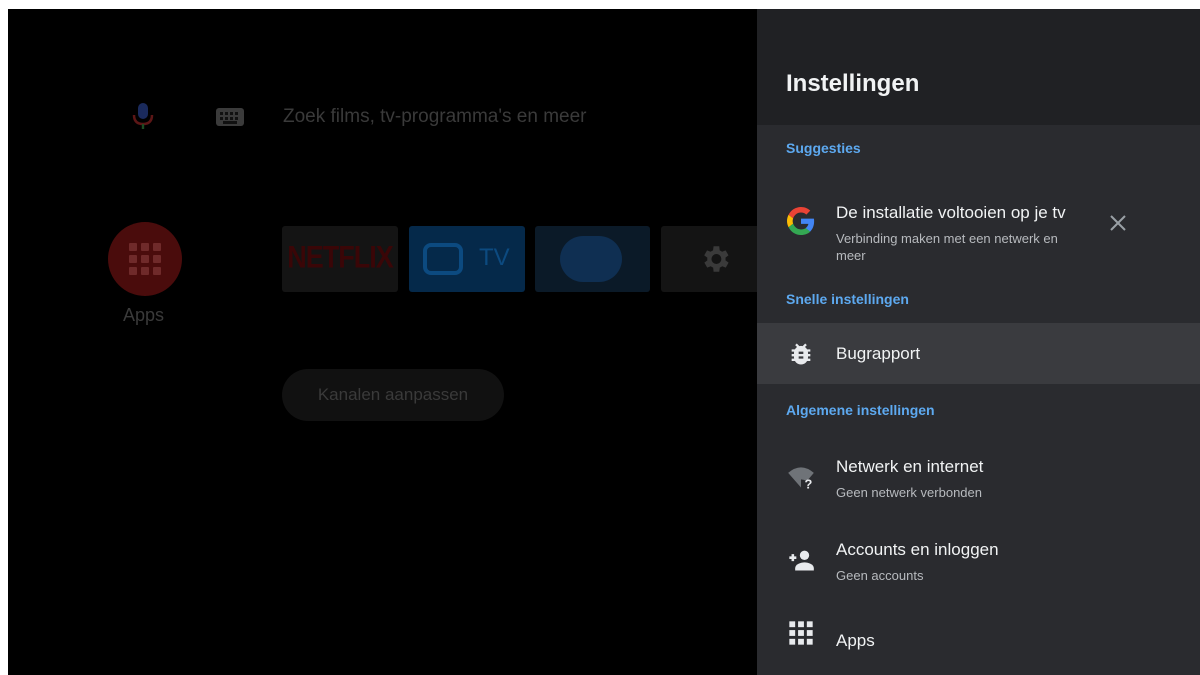 Image resolution: width=1200 pixels, height=675 pixels. I want to click on netflix-logo: NETFLIX, so click(340, 257).